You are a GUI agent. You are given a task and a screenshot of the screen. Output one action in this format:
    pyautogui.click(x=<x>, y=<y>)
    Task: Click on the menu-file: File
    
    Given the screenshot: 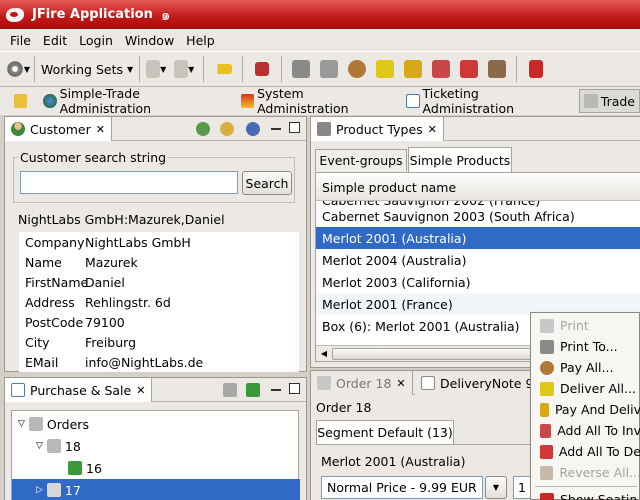 What is the action you would take?
    pyautogui.click(x=20, y=40)
    